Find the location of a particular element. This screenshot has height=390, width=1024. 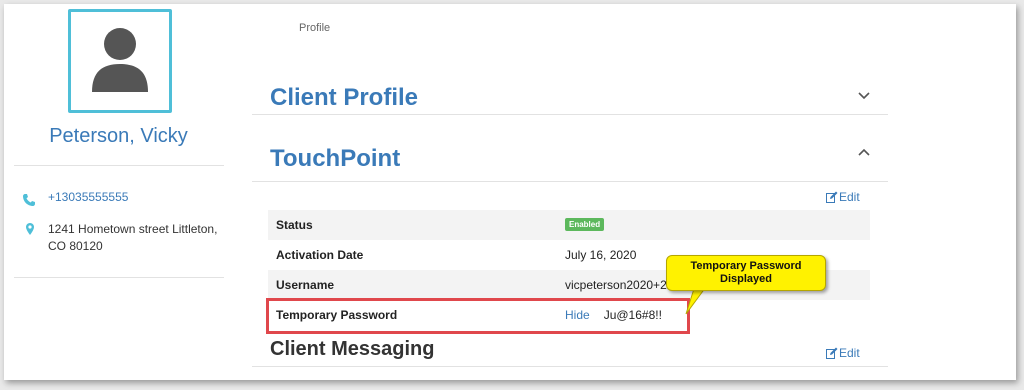

touchpoint-heading: TouchPoint is located at coordinates (335, 159).